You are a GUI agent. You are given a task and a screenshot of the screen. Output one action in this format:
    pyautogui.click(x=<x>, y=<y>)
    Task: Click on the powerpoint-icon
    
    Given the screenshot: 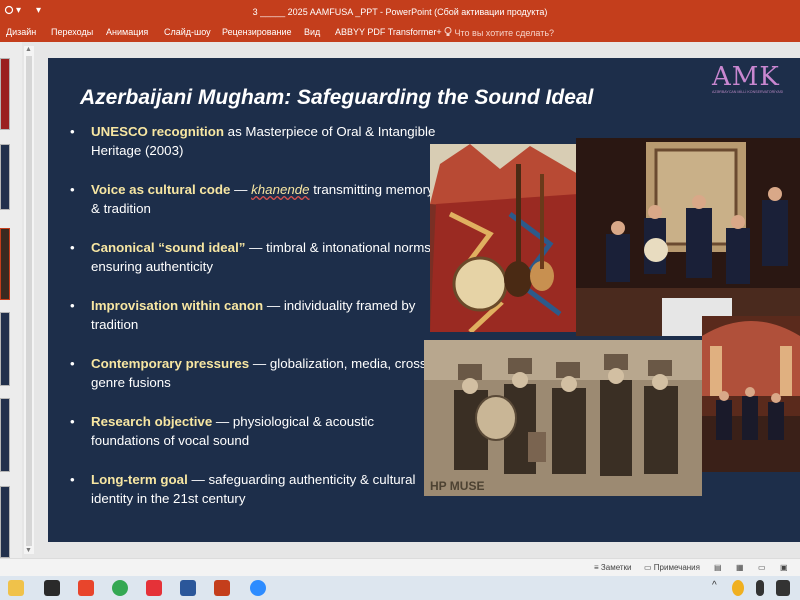 What is the action you would take?
    pyautogui.click(x=222, y=588)
    